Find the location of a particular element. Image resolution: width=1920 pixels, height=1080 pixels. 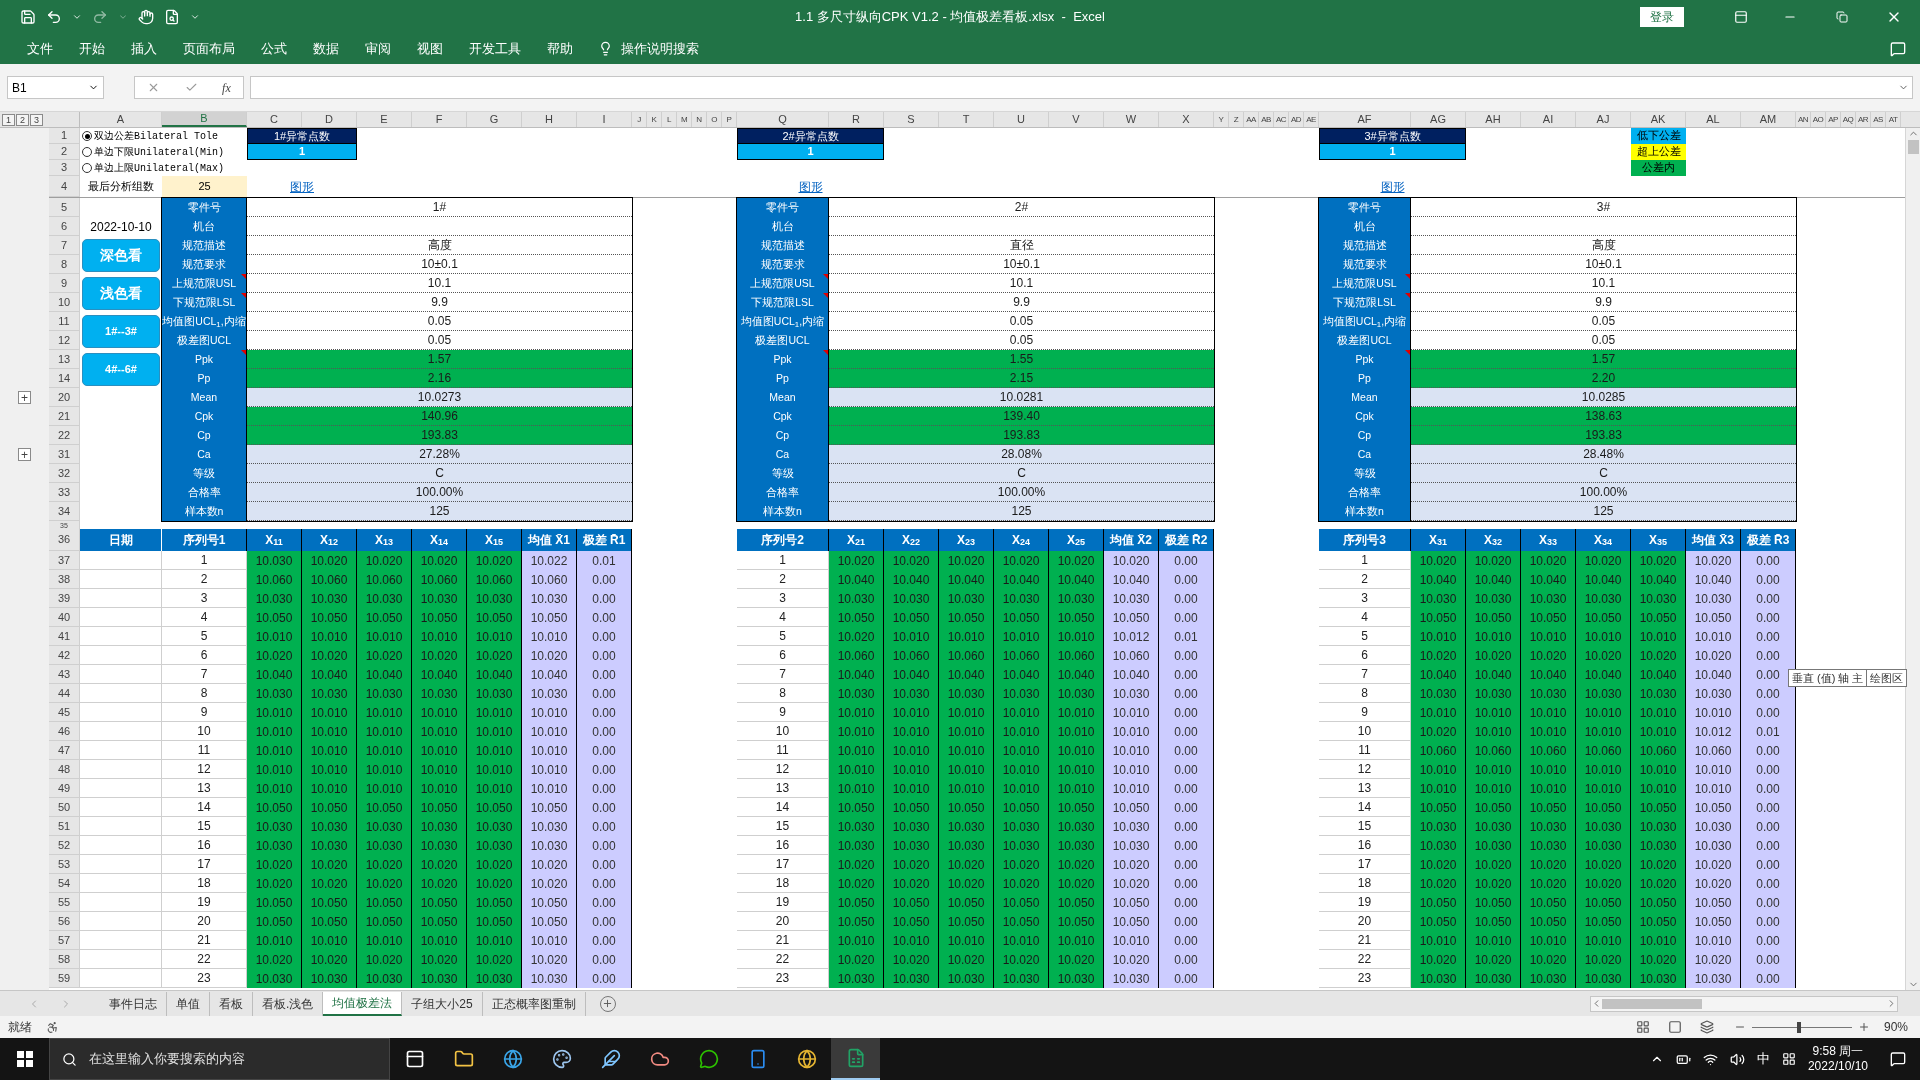

outline-level-button: 1 is located at coordinates (8, 119).